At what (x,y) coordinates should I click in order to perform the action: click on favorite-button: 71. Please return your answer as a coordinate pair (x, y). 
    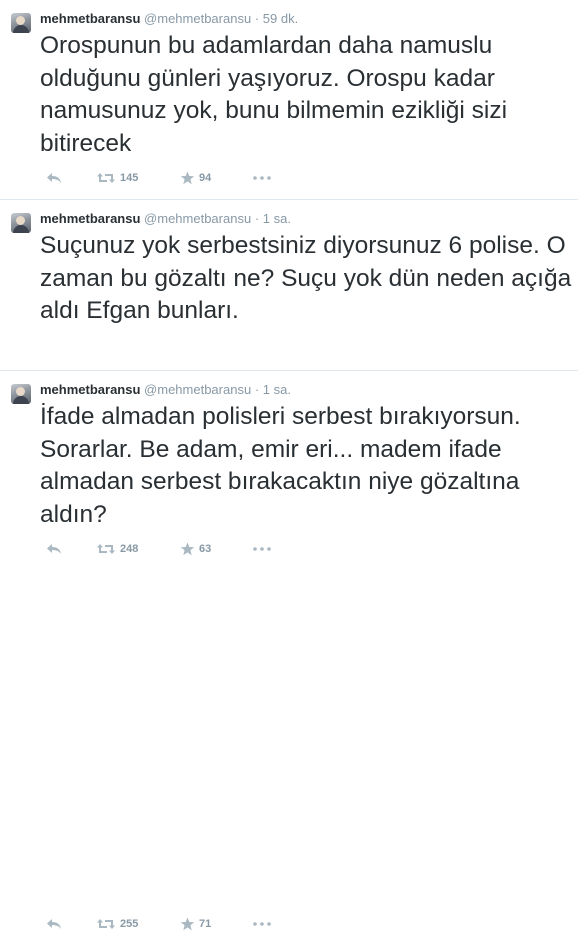
    Looking at the image, I should click on (195, 924).